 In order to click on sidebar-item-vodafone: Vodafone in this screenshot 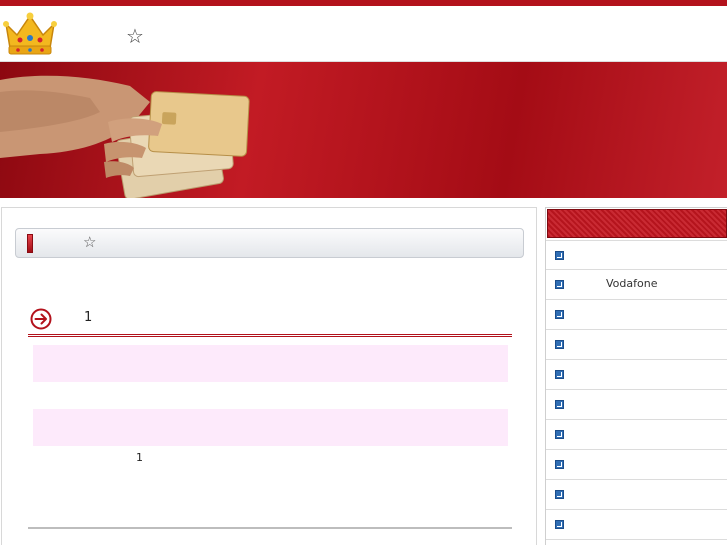, I will do `click(636, 285)`.